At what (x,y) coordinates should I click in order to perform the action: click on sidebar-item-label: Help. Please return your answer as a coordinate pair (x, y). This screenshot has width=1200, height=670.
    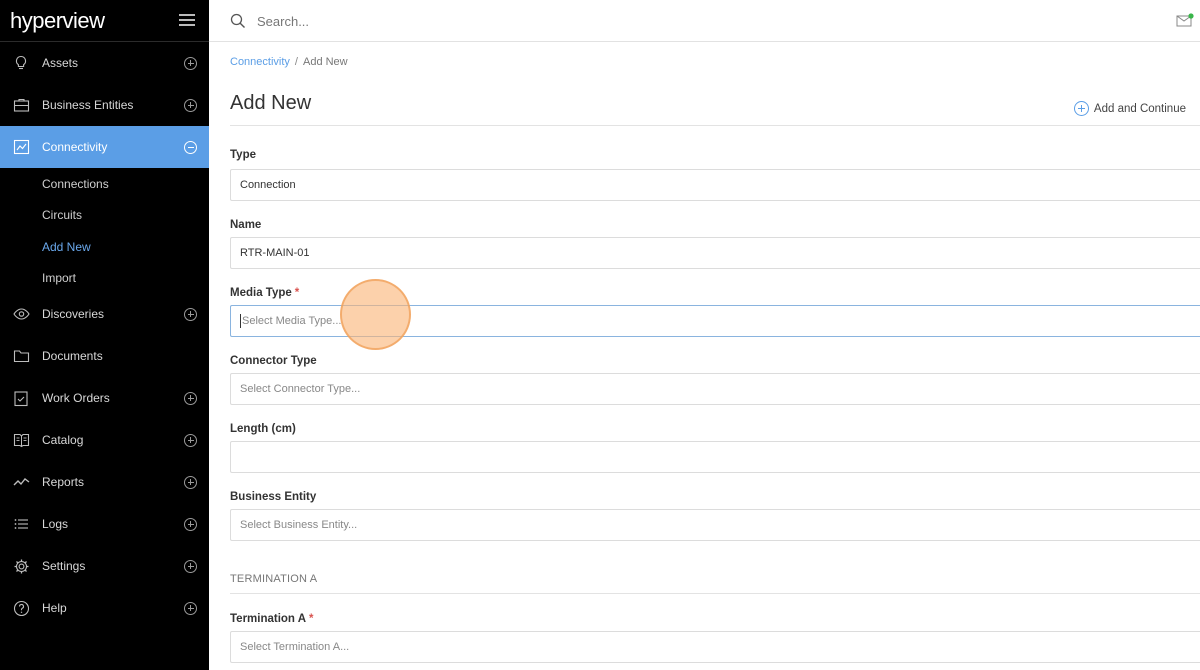
    Looking at the image, I should click on (54, 608).